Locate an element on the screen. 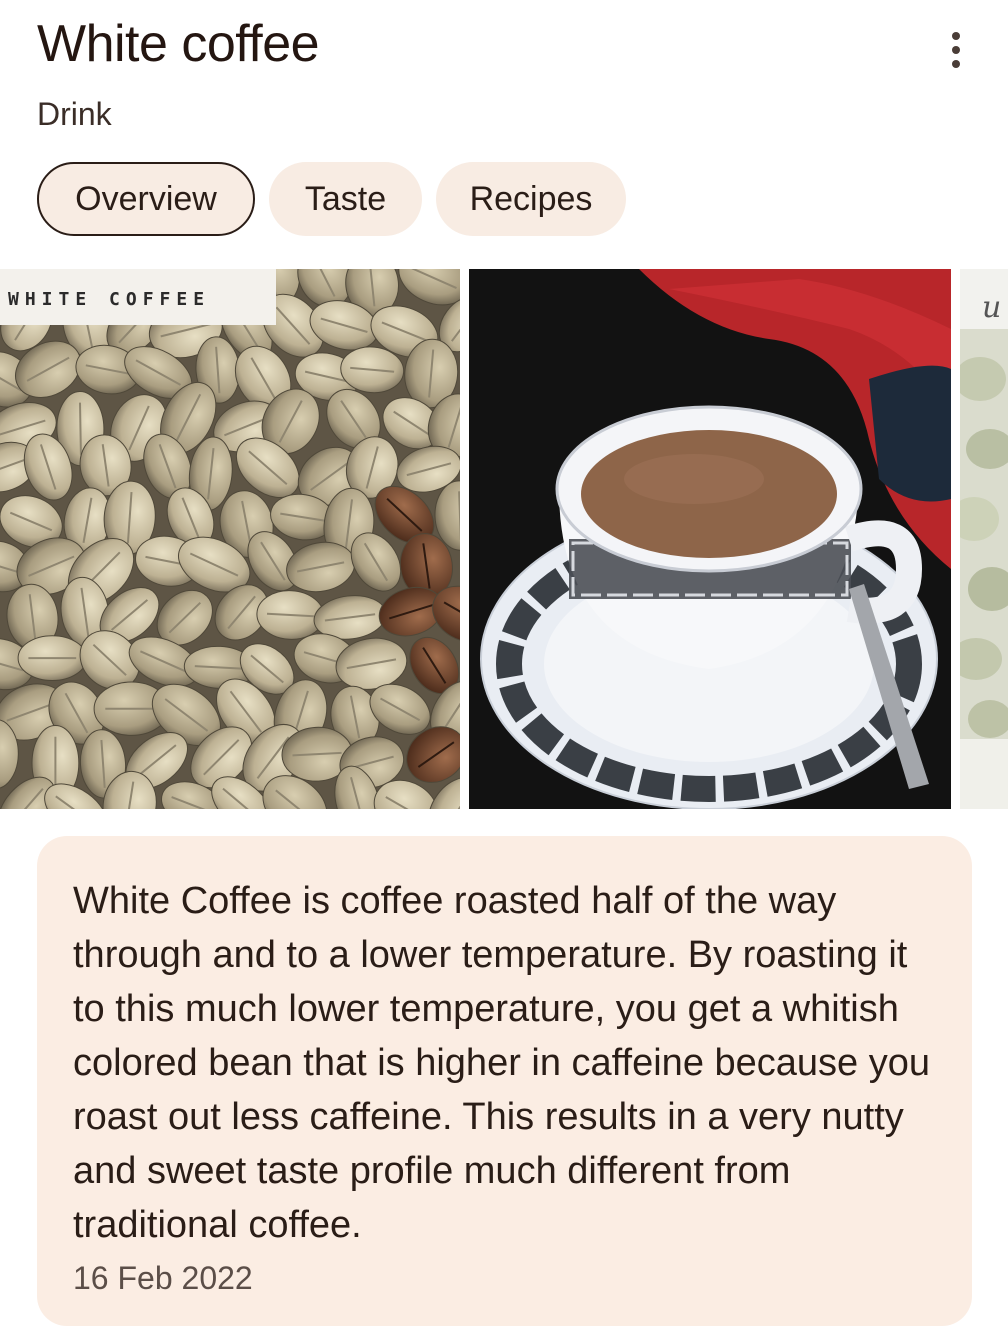 Image resolution: width=1008 pixels, height=1326 pixels. beans-caption: WHITE COFFEE is located at coordinates (109, 299).